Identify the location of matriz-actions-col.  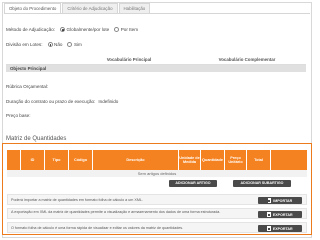
(289, 160).